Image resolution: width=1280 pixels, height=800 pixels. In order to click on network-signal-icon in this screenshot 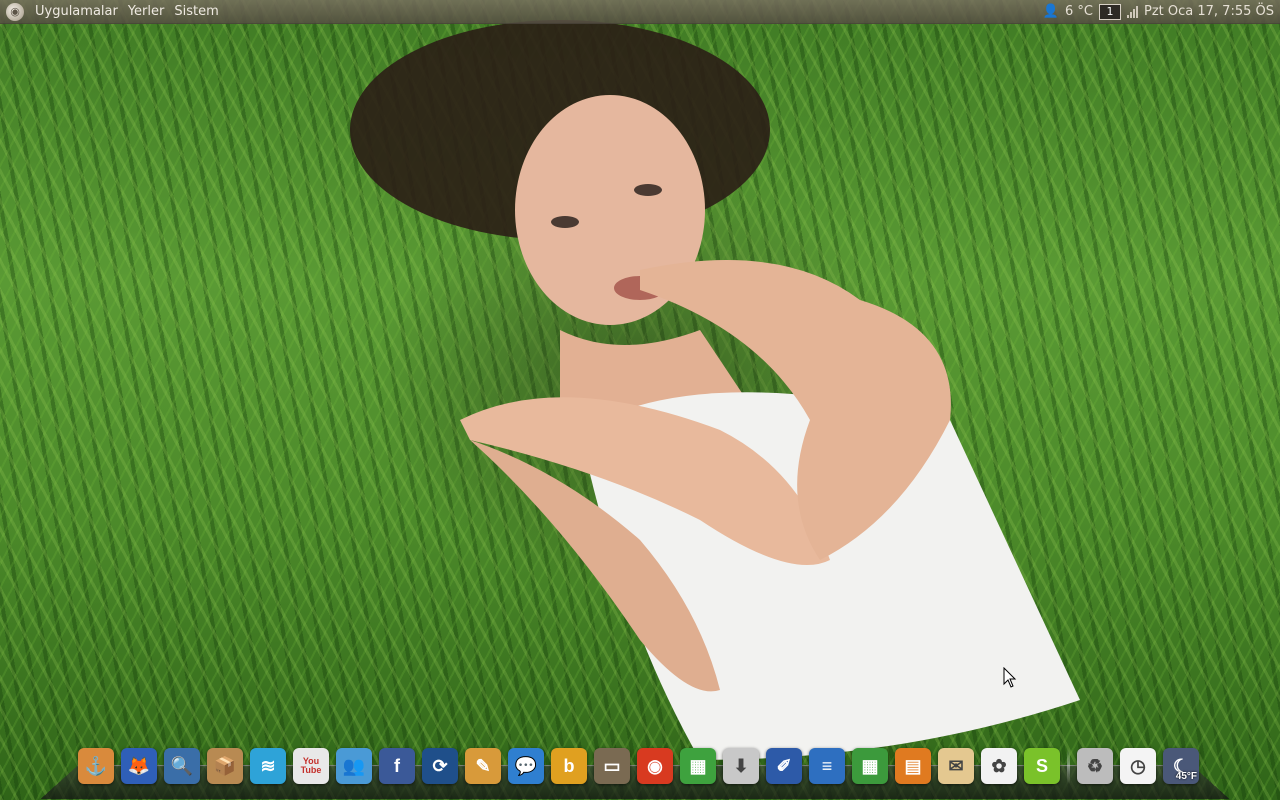, I will do `click(1132, 11)`.